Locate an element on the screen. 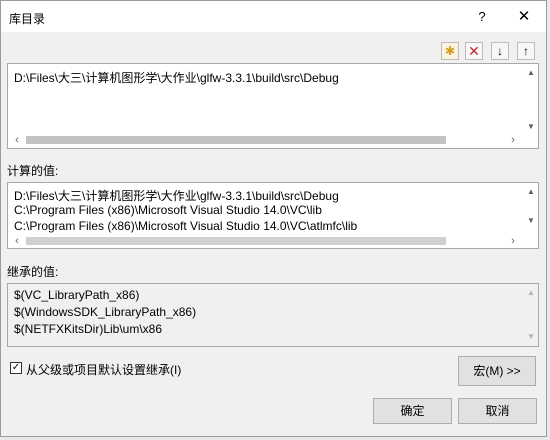  arrow-down-icon: ↓ is located at coordinates (500, 51).